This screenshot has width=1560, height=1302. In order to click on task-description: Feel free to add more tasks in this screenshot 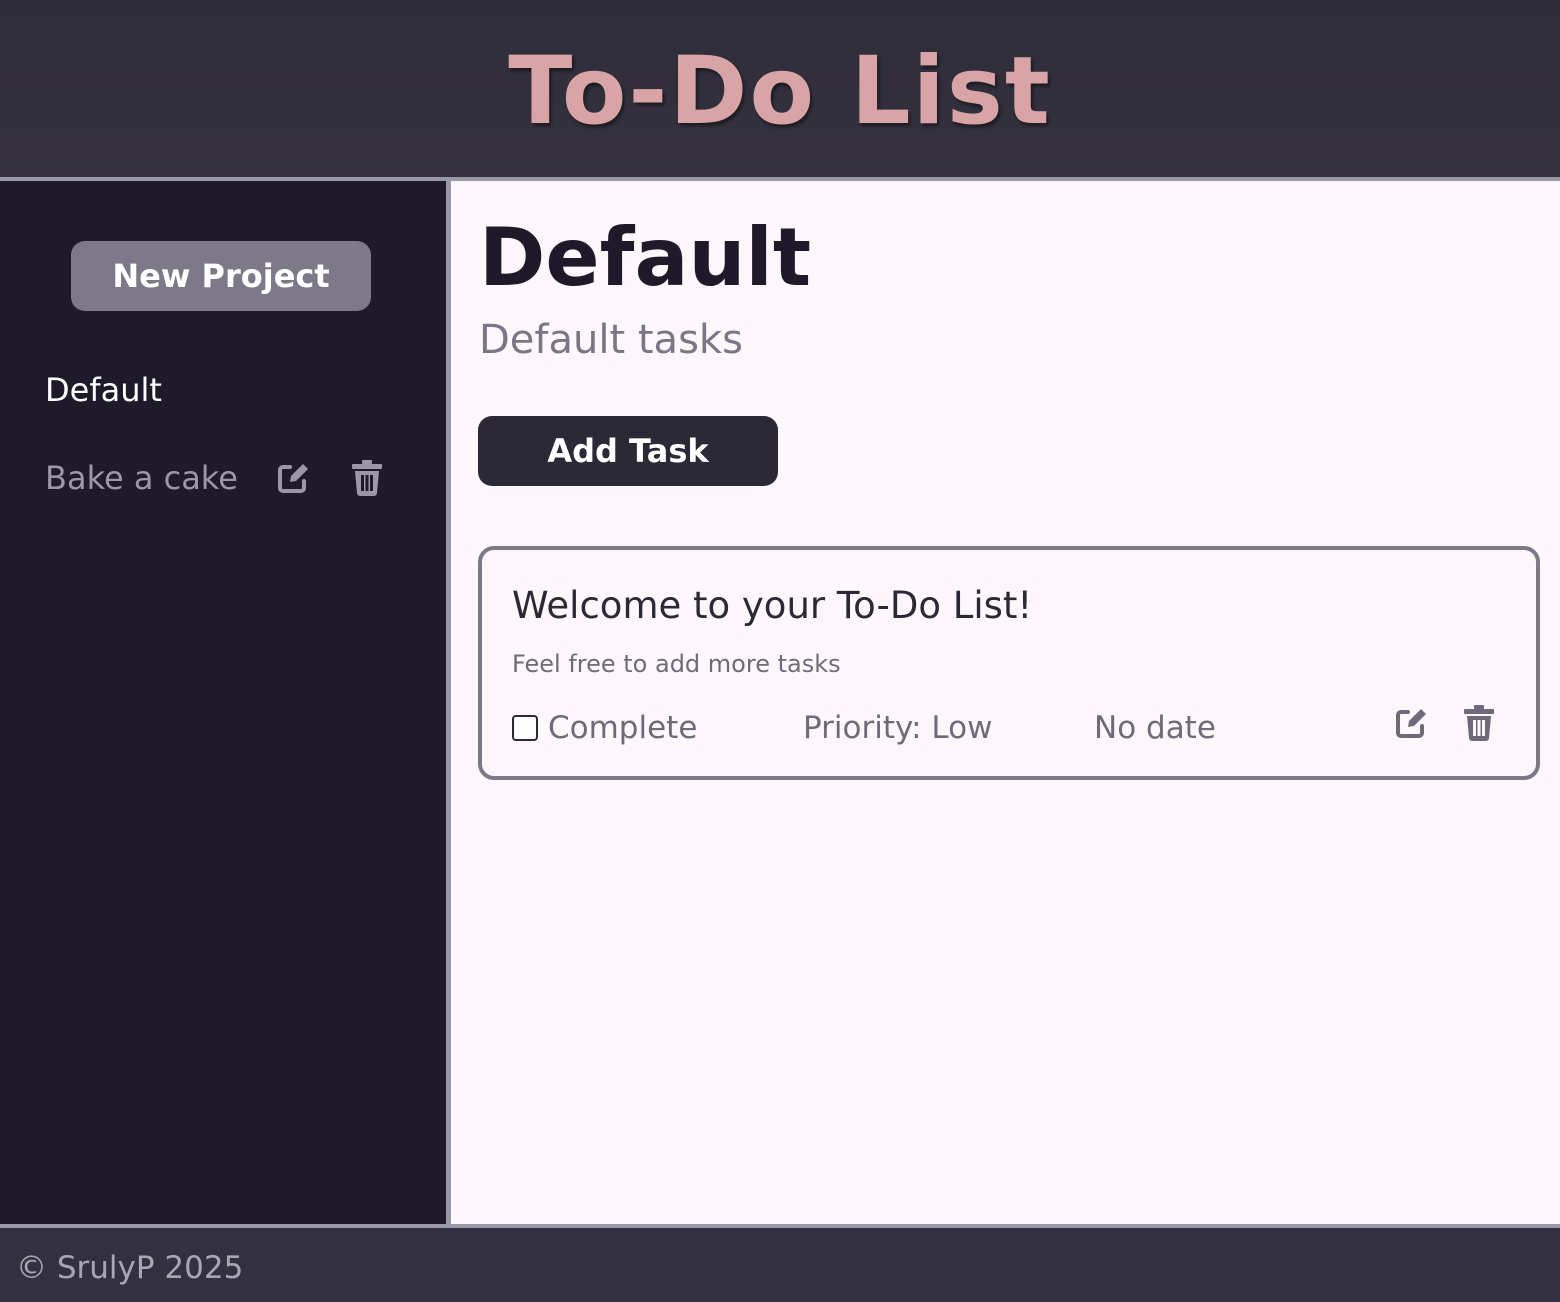, I will do `click(676, 664)`.